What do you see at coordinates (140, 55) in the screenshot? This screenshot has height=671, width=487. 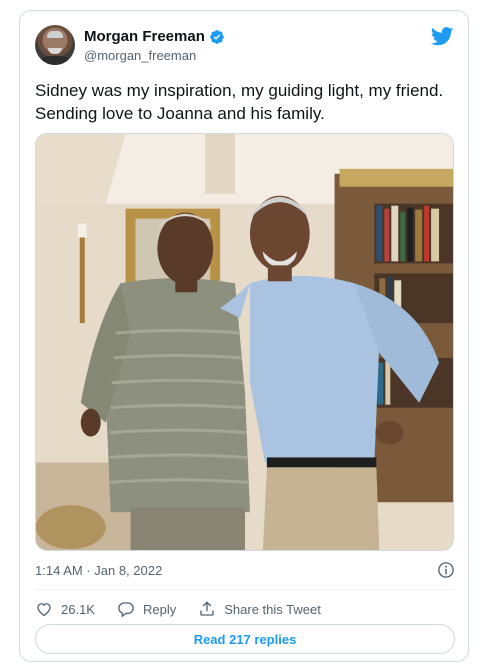 I see `author-handle: @morgan_freeman` at bounding box center [140, 55].